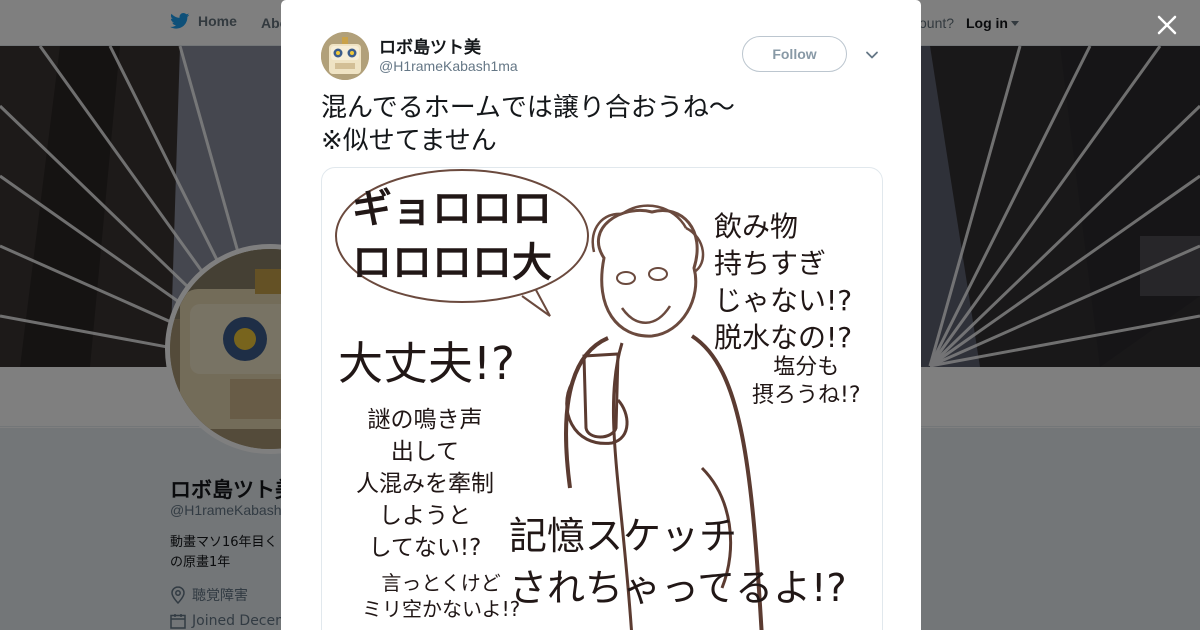 The width and height of the screenshot is (1200, 630). Describe the element at coordinates (452, 209) in the screenshot. I see `bubble-text-line: ギョロロロ` at that location.